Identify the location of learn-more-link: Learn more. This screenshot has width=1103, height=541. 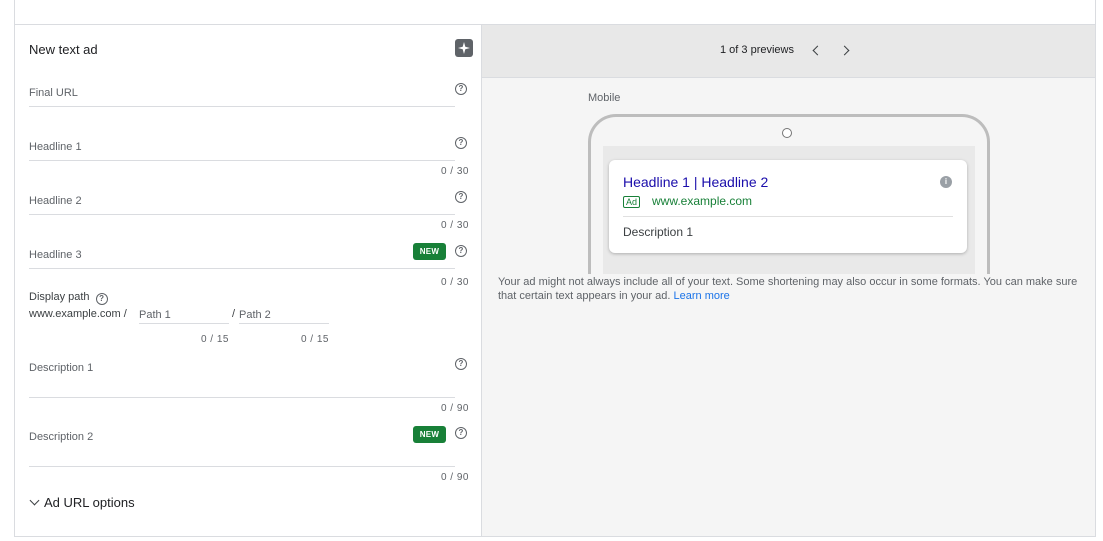
(702, 296).